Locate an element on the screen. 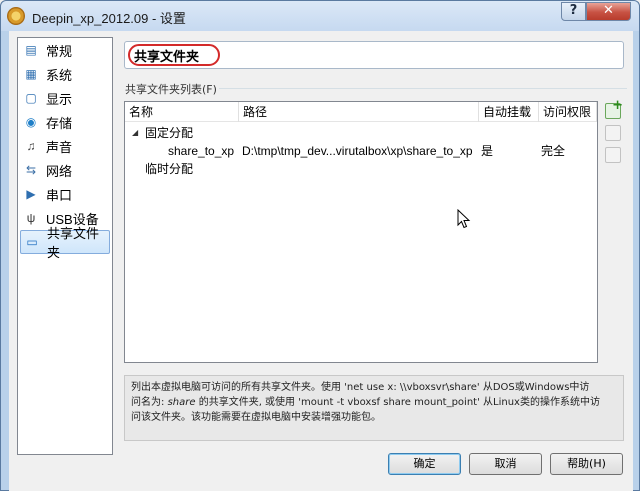 Image resolution: width=640 pixels, height=491 pixels. cancel-button: 取消 is located at coordinates (505, 464).